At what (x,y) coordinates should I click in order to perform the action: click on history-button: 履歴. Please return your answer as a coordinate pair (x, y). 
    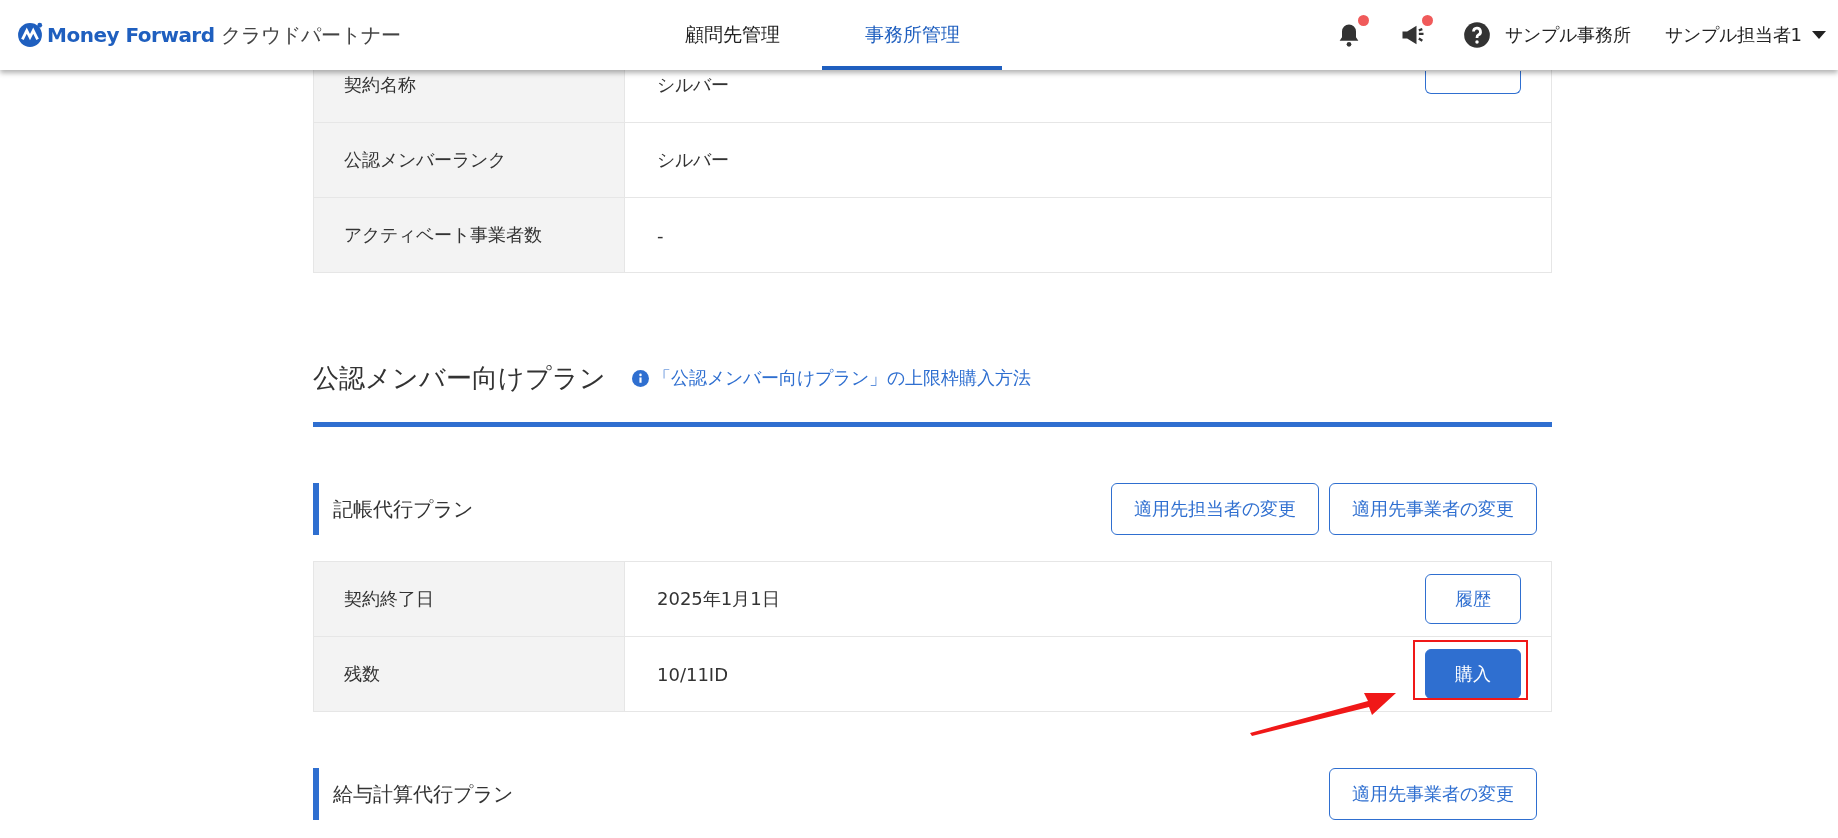
    Looking at the image, I should click on (1473, 599).